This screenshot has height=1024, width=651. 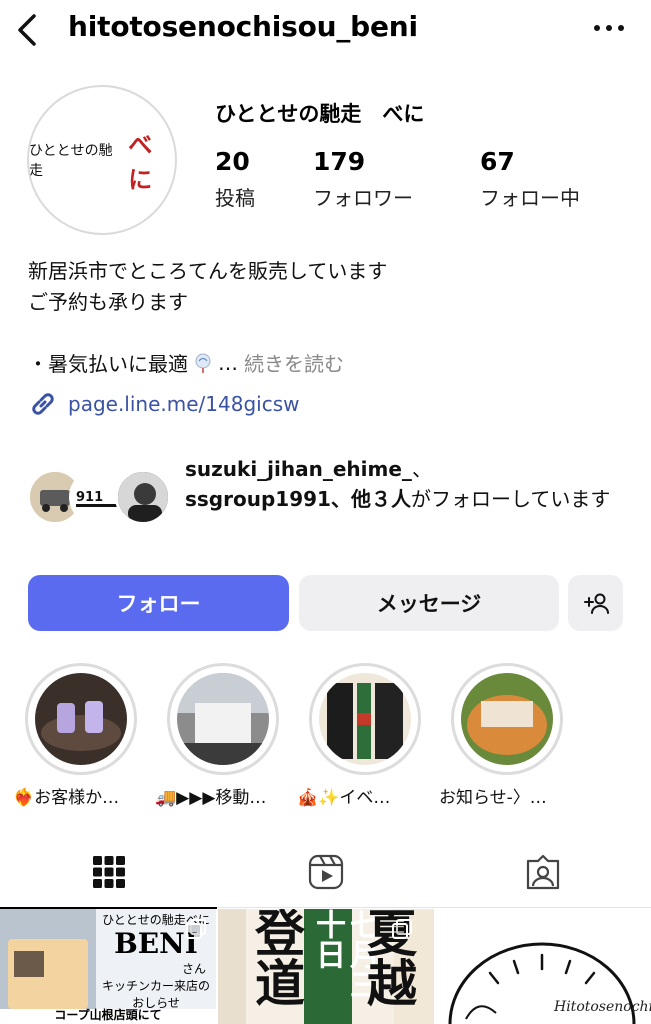 I want to click on suggest-users-button, so click(x=595, y=603).